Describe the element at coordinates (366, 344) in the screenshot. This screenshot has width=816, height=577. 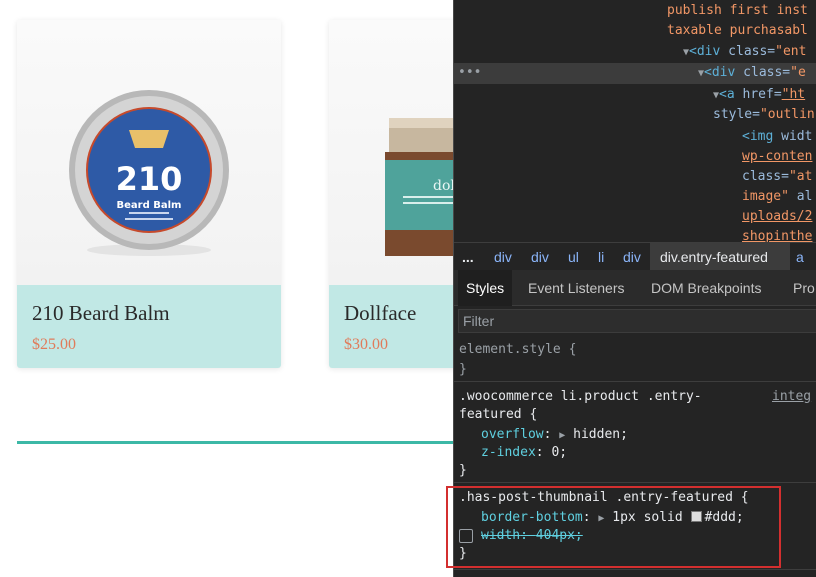
I see `product-price: $30.00` at that location.